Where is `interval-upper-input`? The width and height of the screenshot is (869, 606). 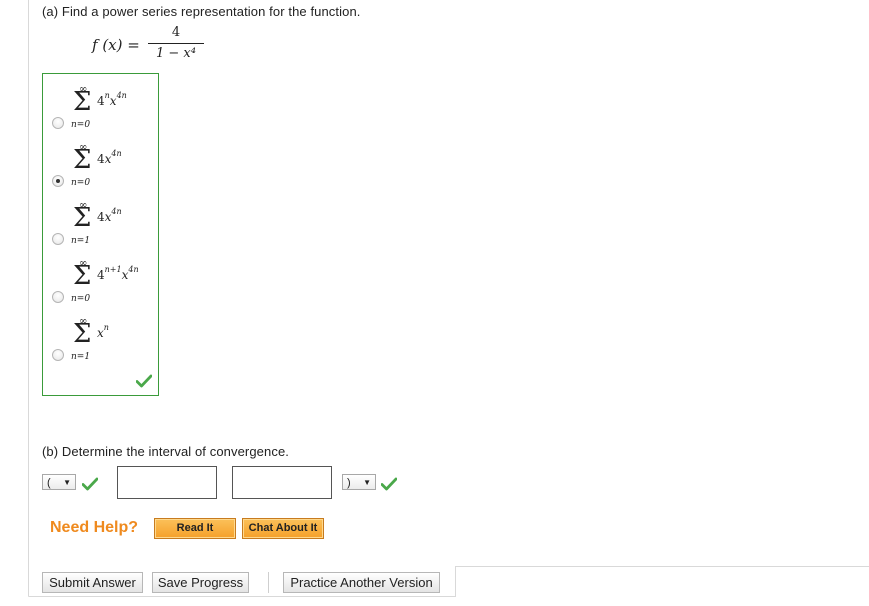 interval-upper-input is located at coordinates (282, 482).